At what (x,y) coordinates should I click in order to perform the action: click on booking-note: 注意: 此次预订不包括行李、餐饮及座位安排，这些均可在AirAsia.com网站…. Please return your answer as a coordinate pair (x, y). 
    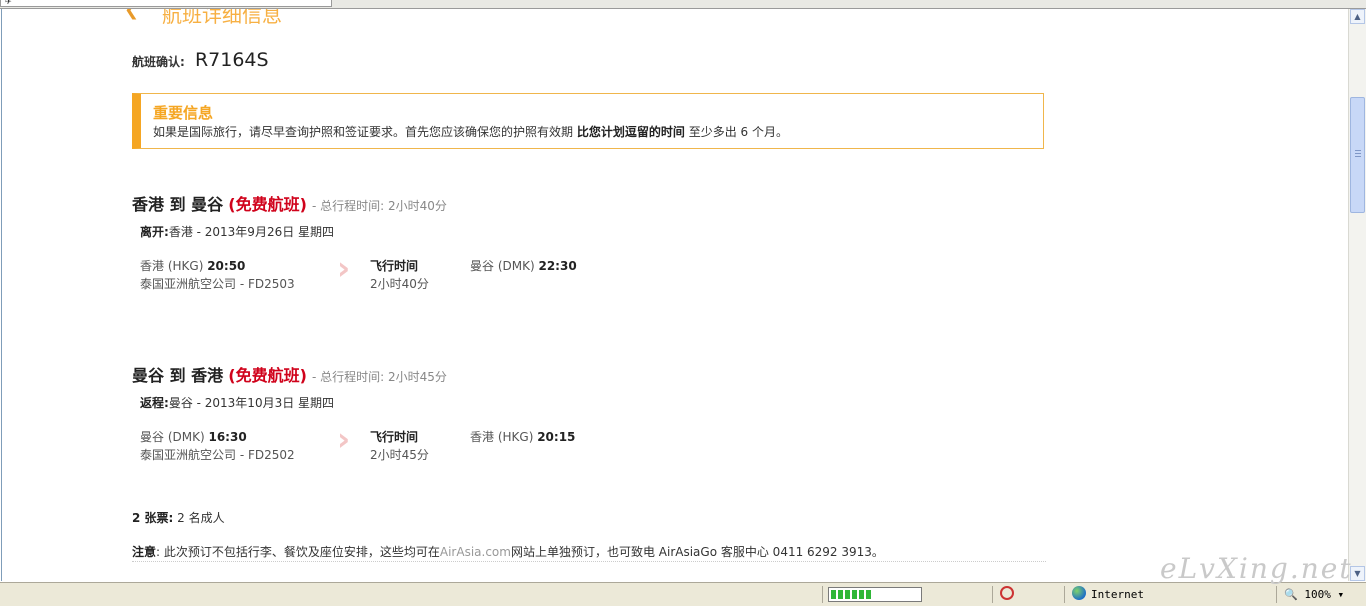
    Looking at the image, I should click on (508, 551).